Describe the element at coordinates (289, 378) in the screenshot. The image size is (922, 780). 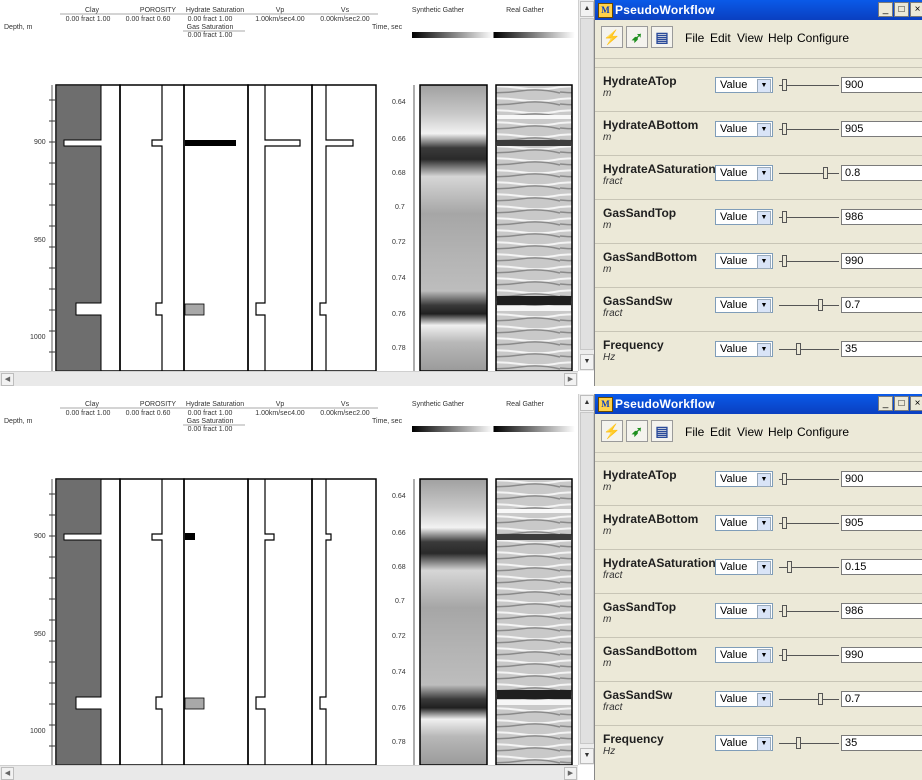
I see `horizontal-scrollbar: ◀ ▶` at that location.